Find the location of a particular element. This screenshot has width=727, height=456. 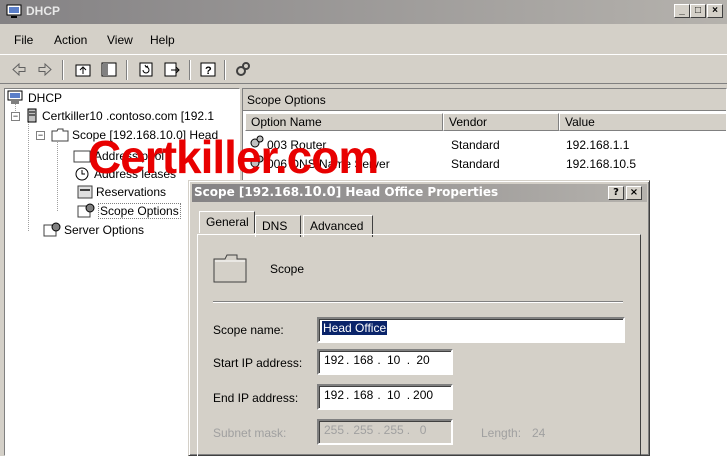

up-folder-icon is located at coordinates (83, 69).